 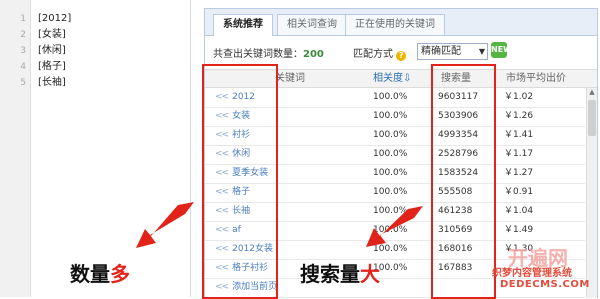 I want to click on quantity-annotation-emphasis: 多, so click(x=120, y=274).